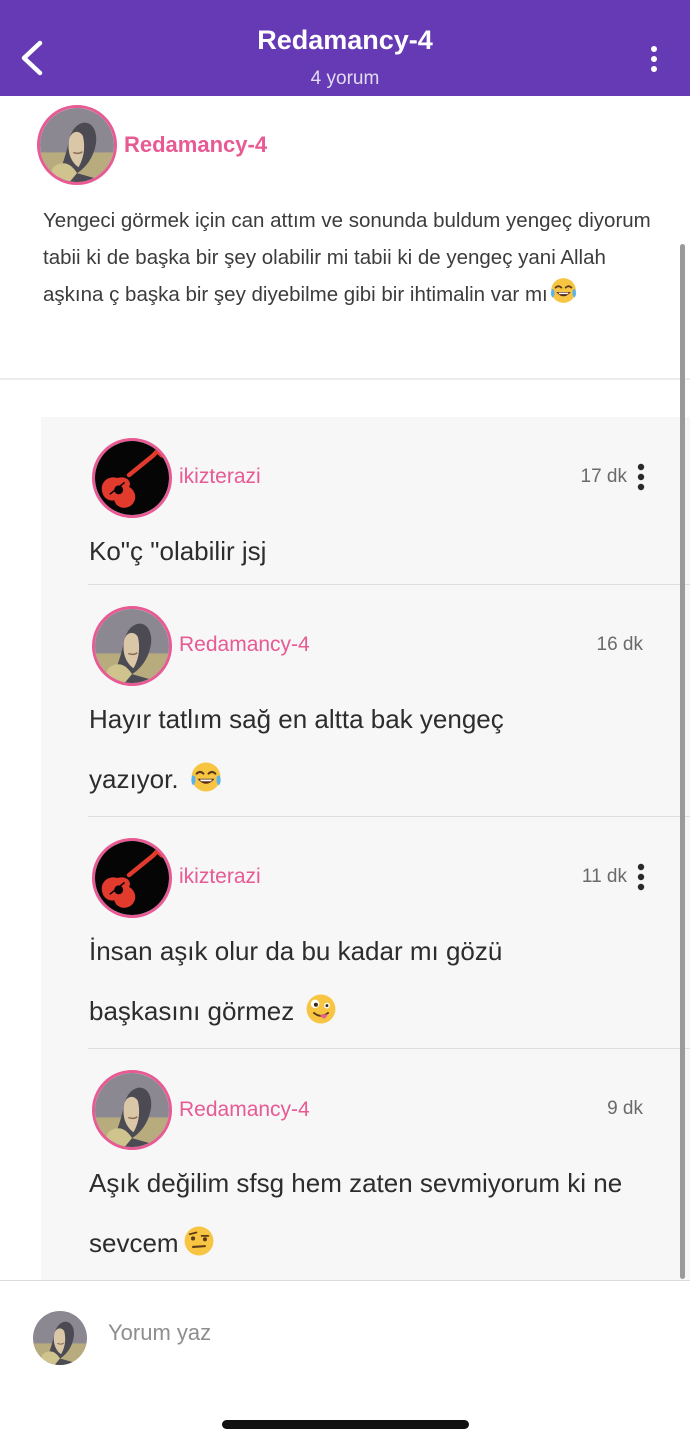 The height and width of the screenshot is (1443, 690). What do you see at coordinates (365, 501) in the screenshot?
I see `comment-item: ikizterazi 17 dk Ko"ç "olabilir jsj` at bounding box center [365, 501].